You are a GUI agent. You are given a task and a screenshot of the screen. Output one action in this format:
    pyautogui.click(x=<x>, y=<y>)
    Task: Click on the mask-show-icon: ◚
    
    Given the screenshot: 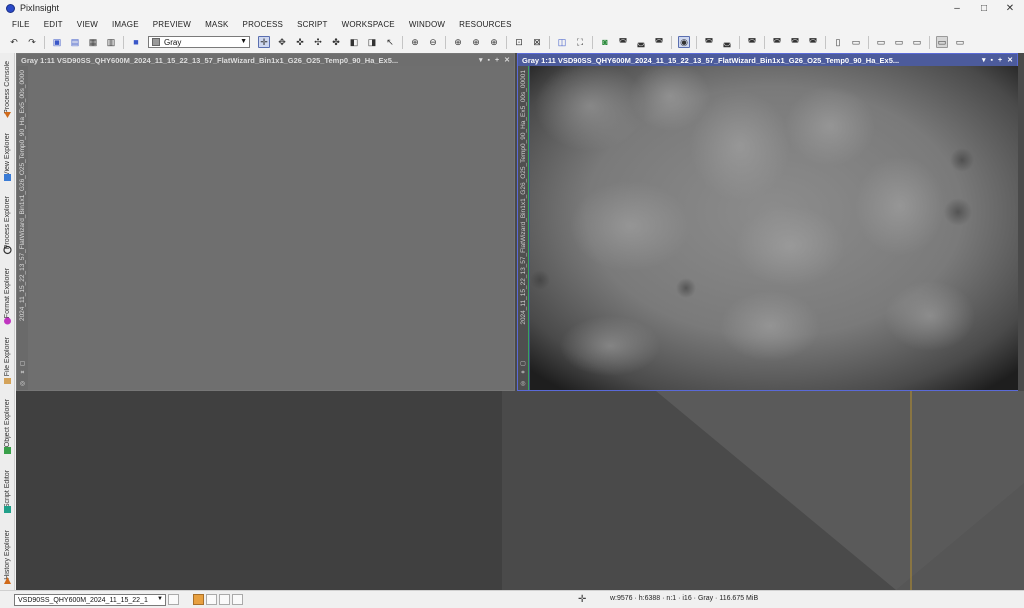 What is the action you would take?
    pyautogui.click(x=659, y=42)
    